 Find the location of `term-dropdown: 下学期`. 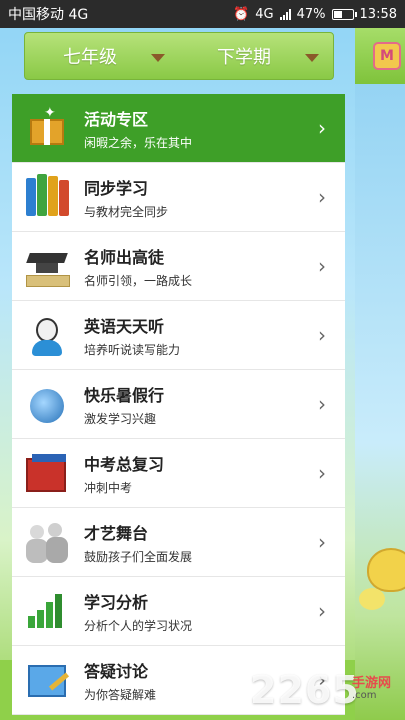

term-dropdown: 下学期 is located at coordinates (256, 56).